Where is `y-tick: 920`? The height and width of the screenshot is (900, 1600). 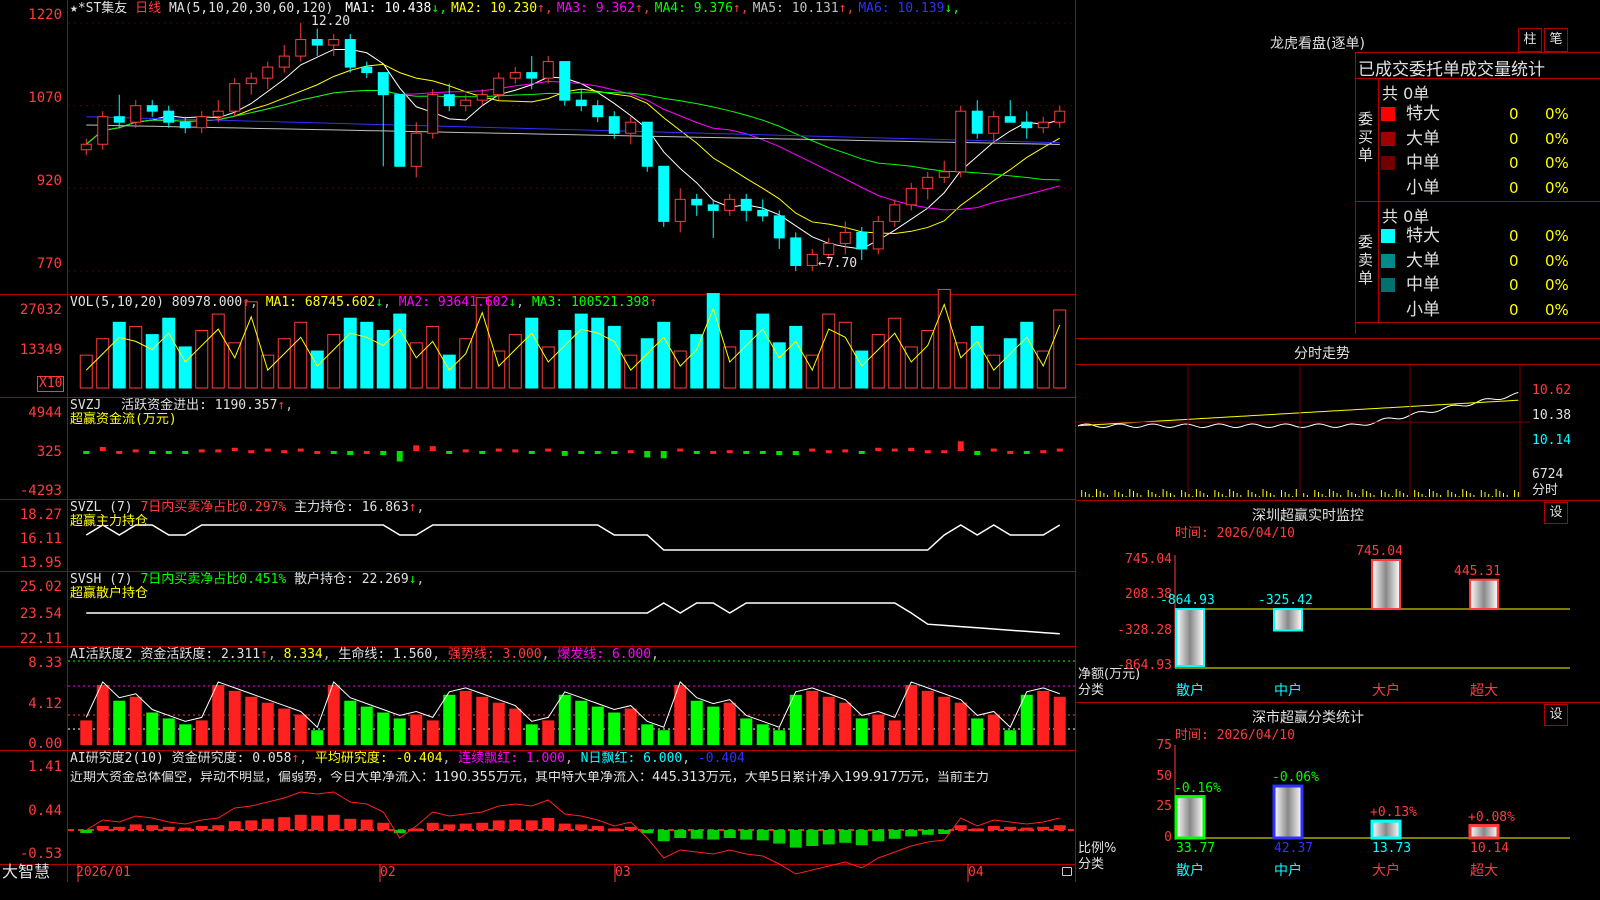
y-tick: 920 is located at coordinates (49, 181).